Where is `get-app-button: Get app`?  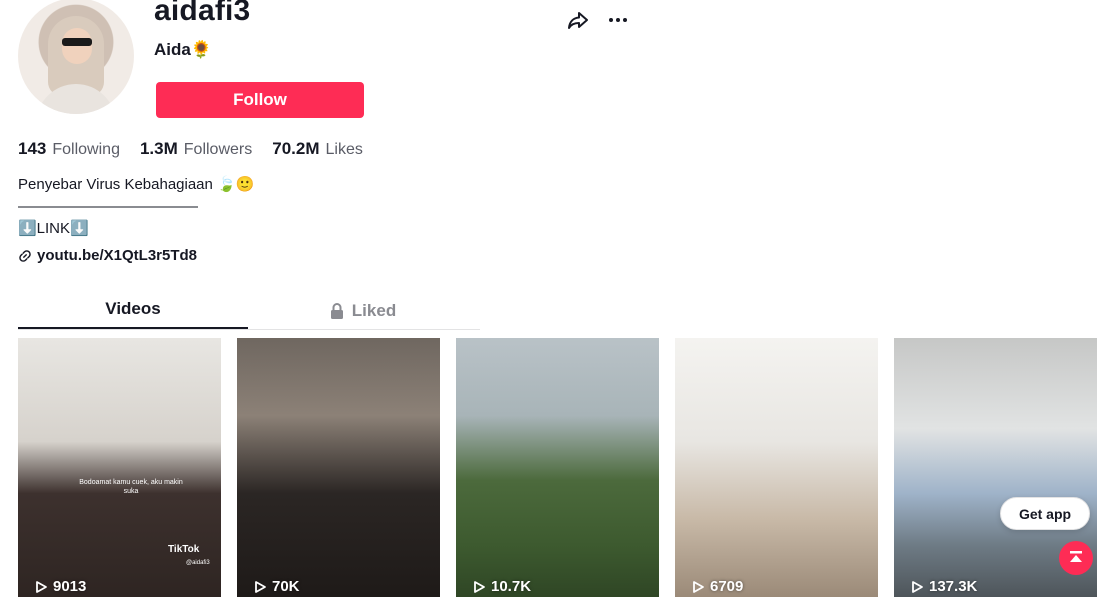 get-app-button: Get app is located at coordinates (1045, 513).